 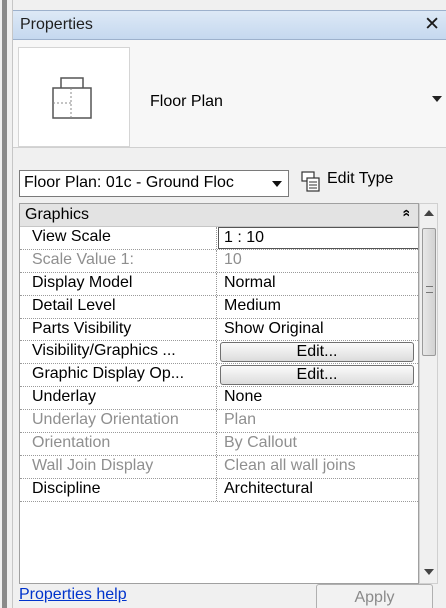 I want to click on property-name: Underlay Orientation, so click(x=118, y=421).